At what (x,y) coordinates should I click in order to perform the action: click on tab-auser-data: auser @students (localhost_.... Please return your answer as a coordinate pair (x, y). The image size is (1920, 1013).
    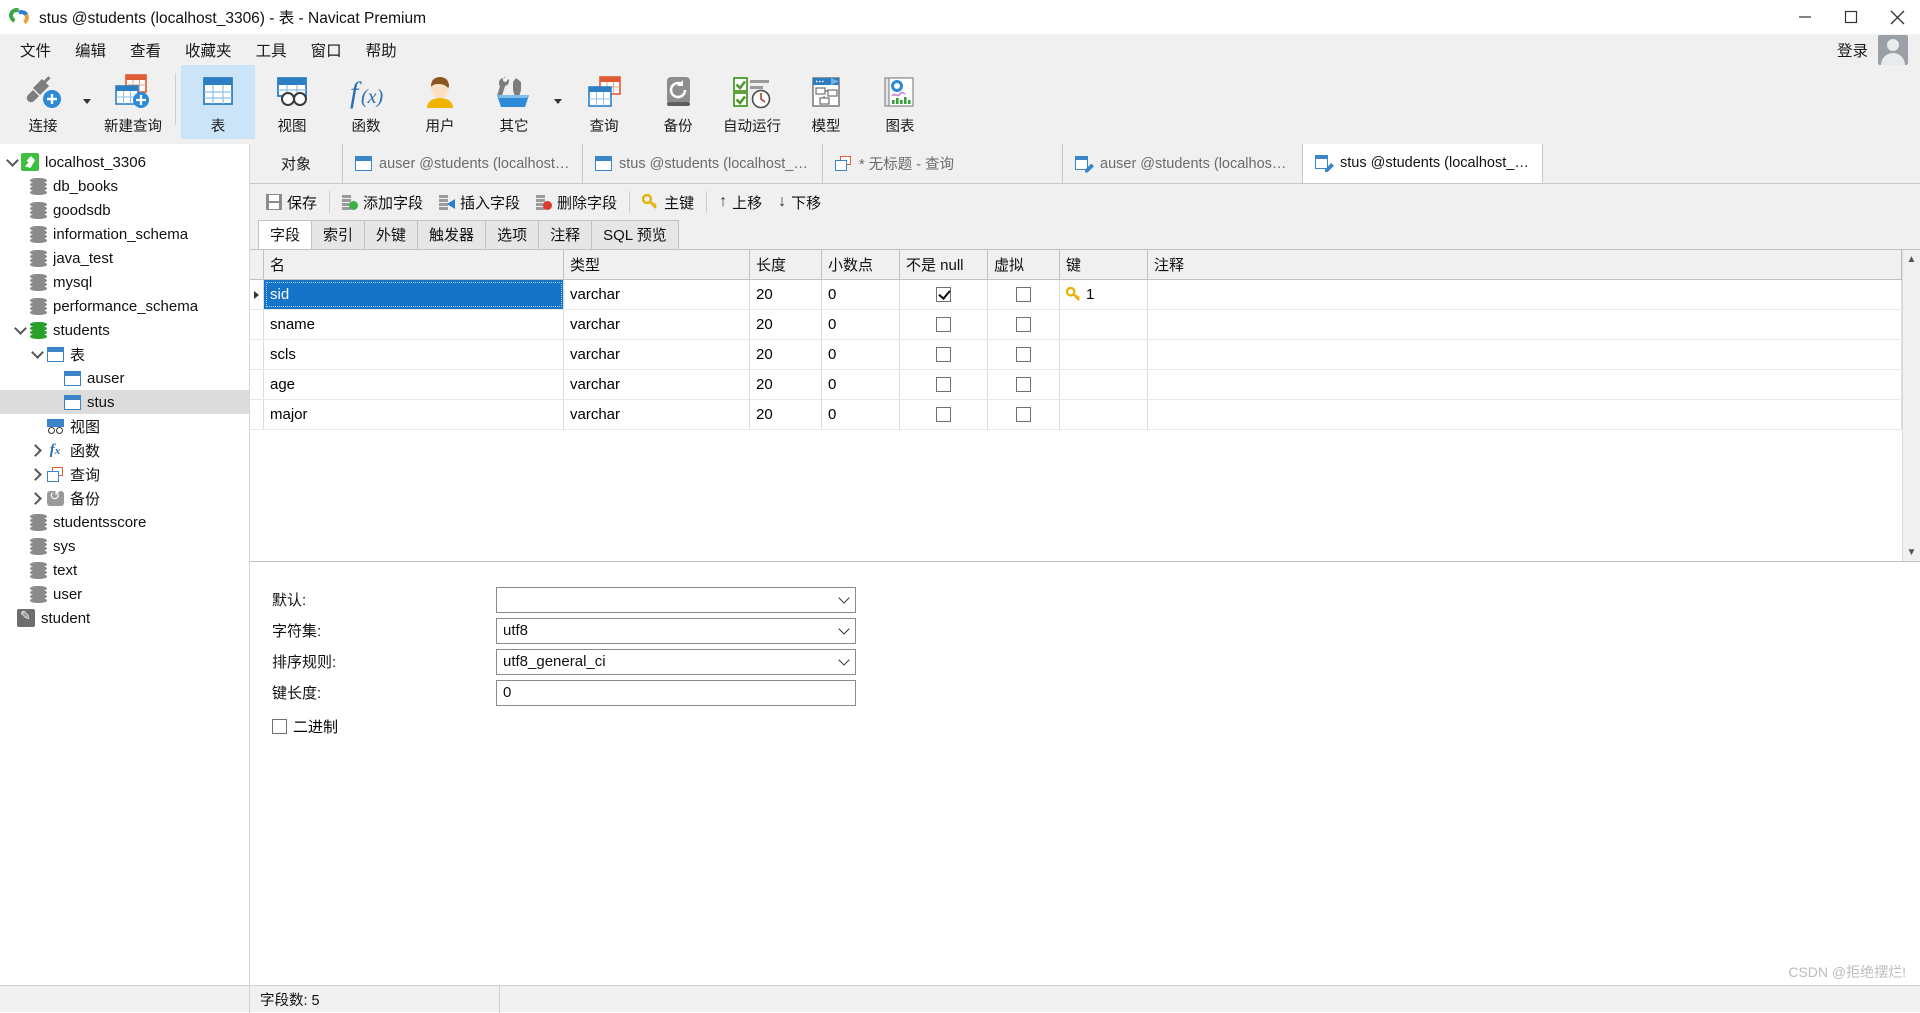
    Looking at the image, I should click on (463, 163).